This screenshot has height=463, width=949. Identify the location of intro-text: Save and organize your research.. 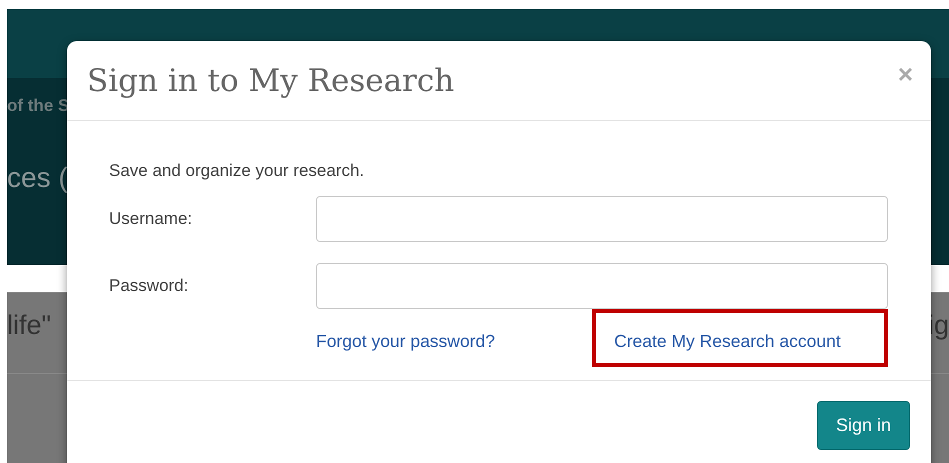
(237, 171).